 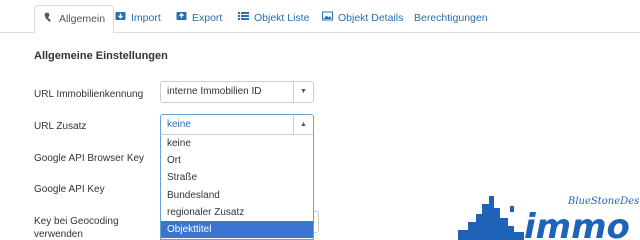 What do you see at coordinates (303, 92) in the screenshot?
I see `chevron-down-icon: ▼` at bounding box center [303, 92].